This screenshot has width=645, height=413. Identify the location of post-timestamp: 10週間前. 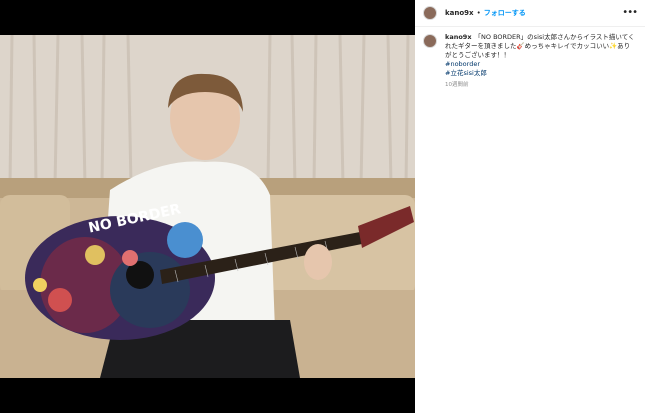
(540, 85).